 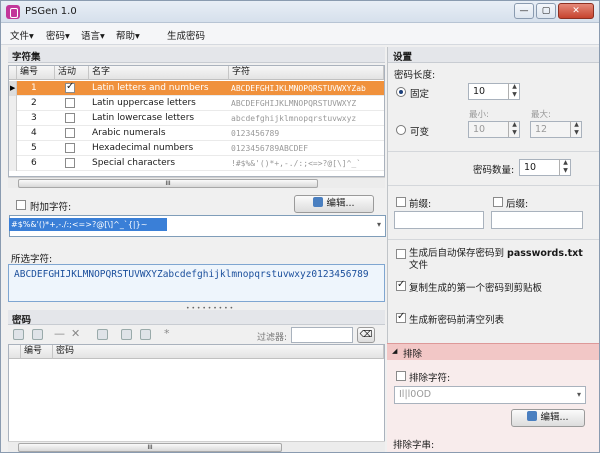 I want to click on password-hscrollbar: III, so click(x=196, y=446).